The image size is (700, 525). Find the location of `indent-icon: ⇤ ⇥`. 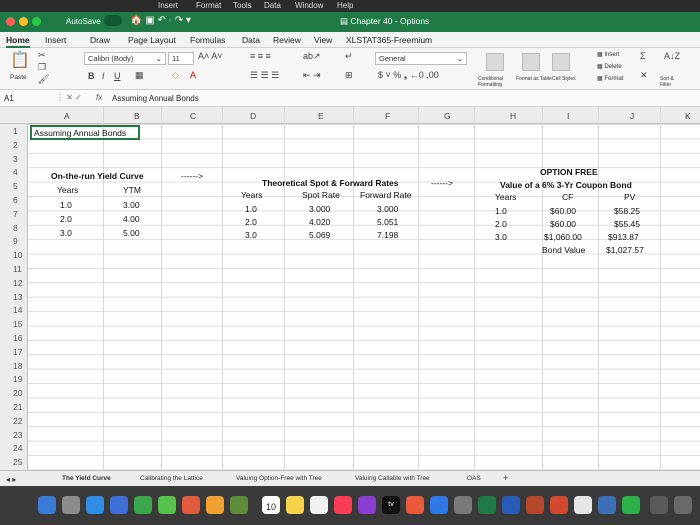

indent-icon: ⇤ ⇥ is located at coordinates (312, 75).